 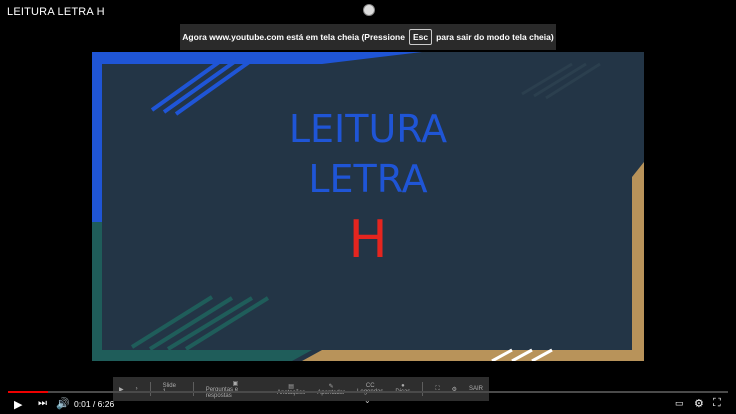 I want to click on pointer-icon: ✎, so click(x=331, y=386).